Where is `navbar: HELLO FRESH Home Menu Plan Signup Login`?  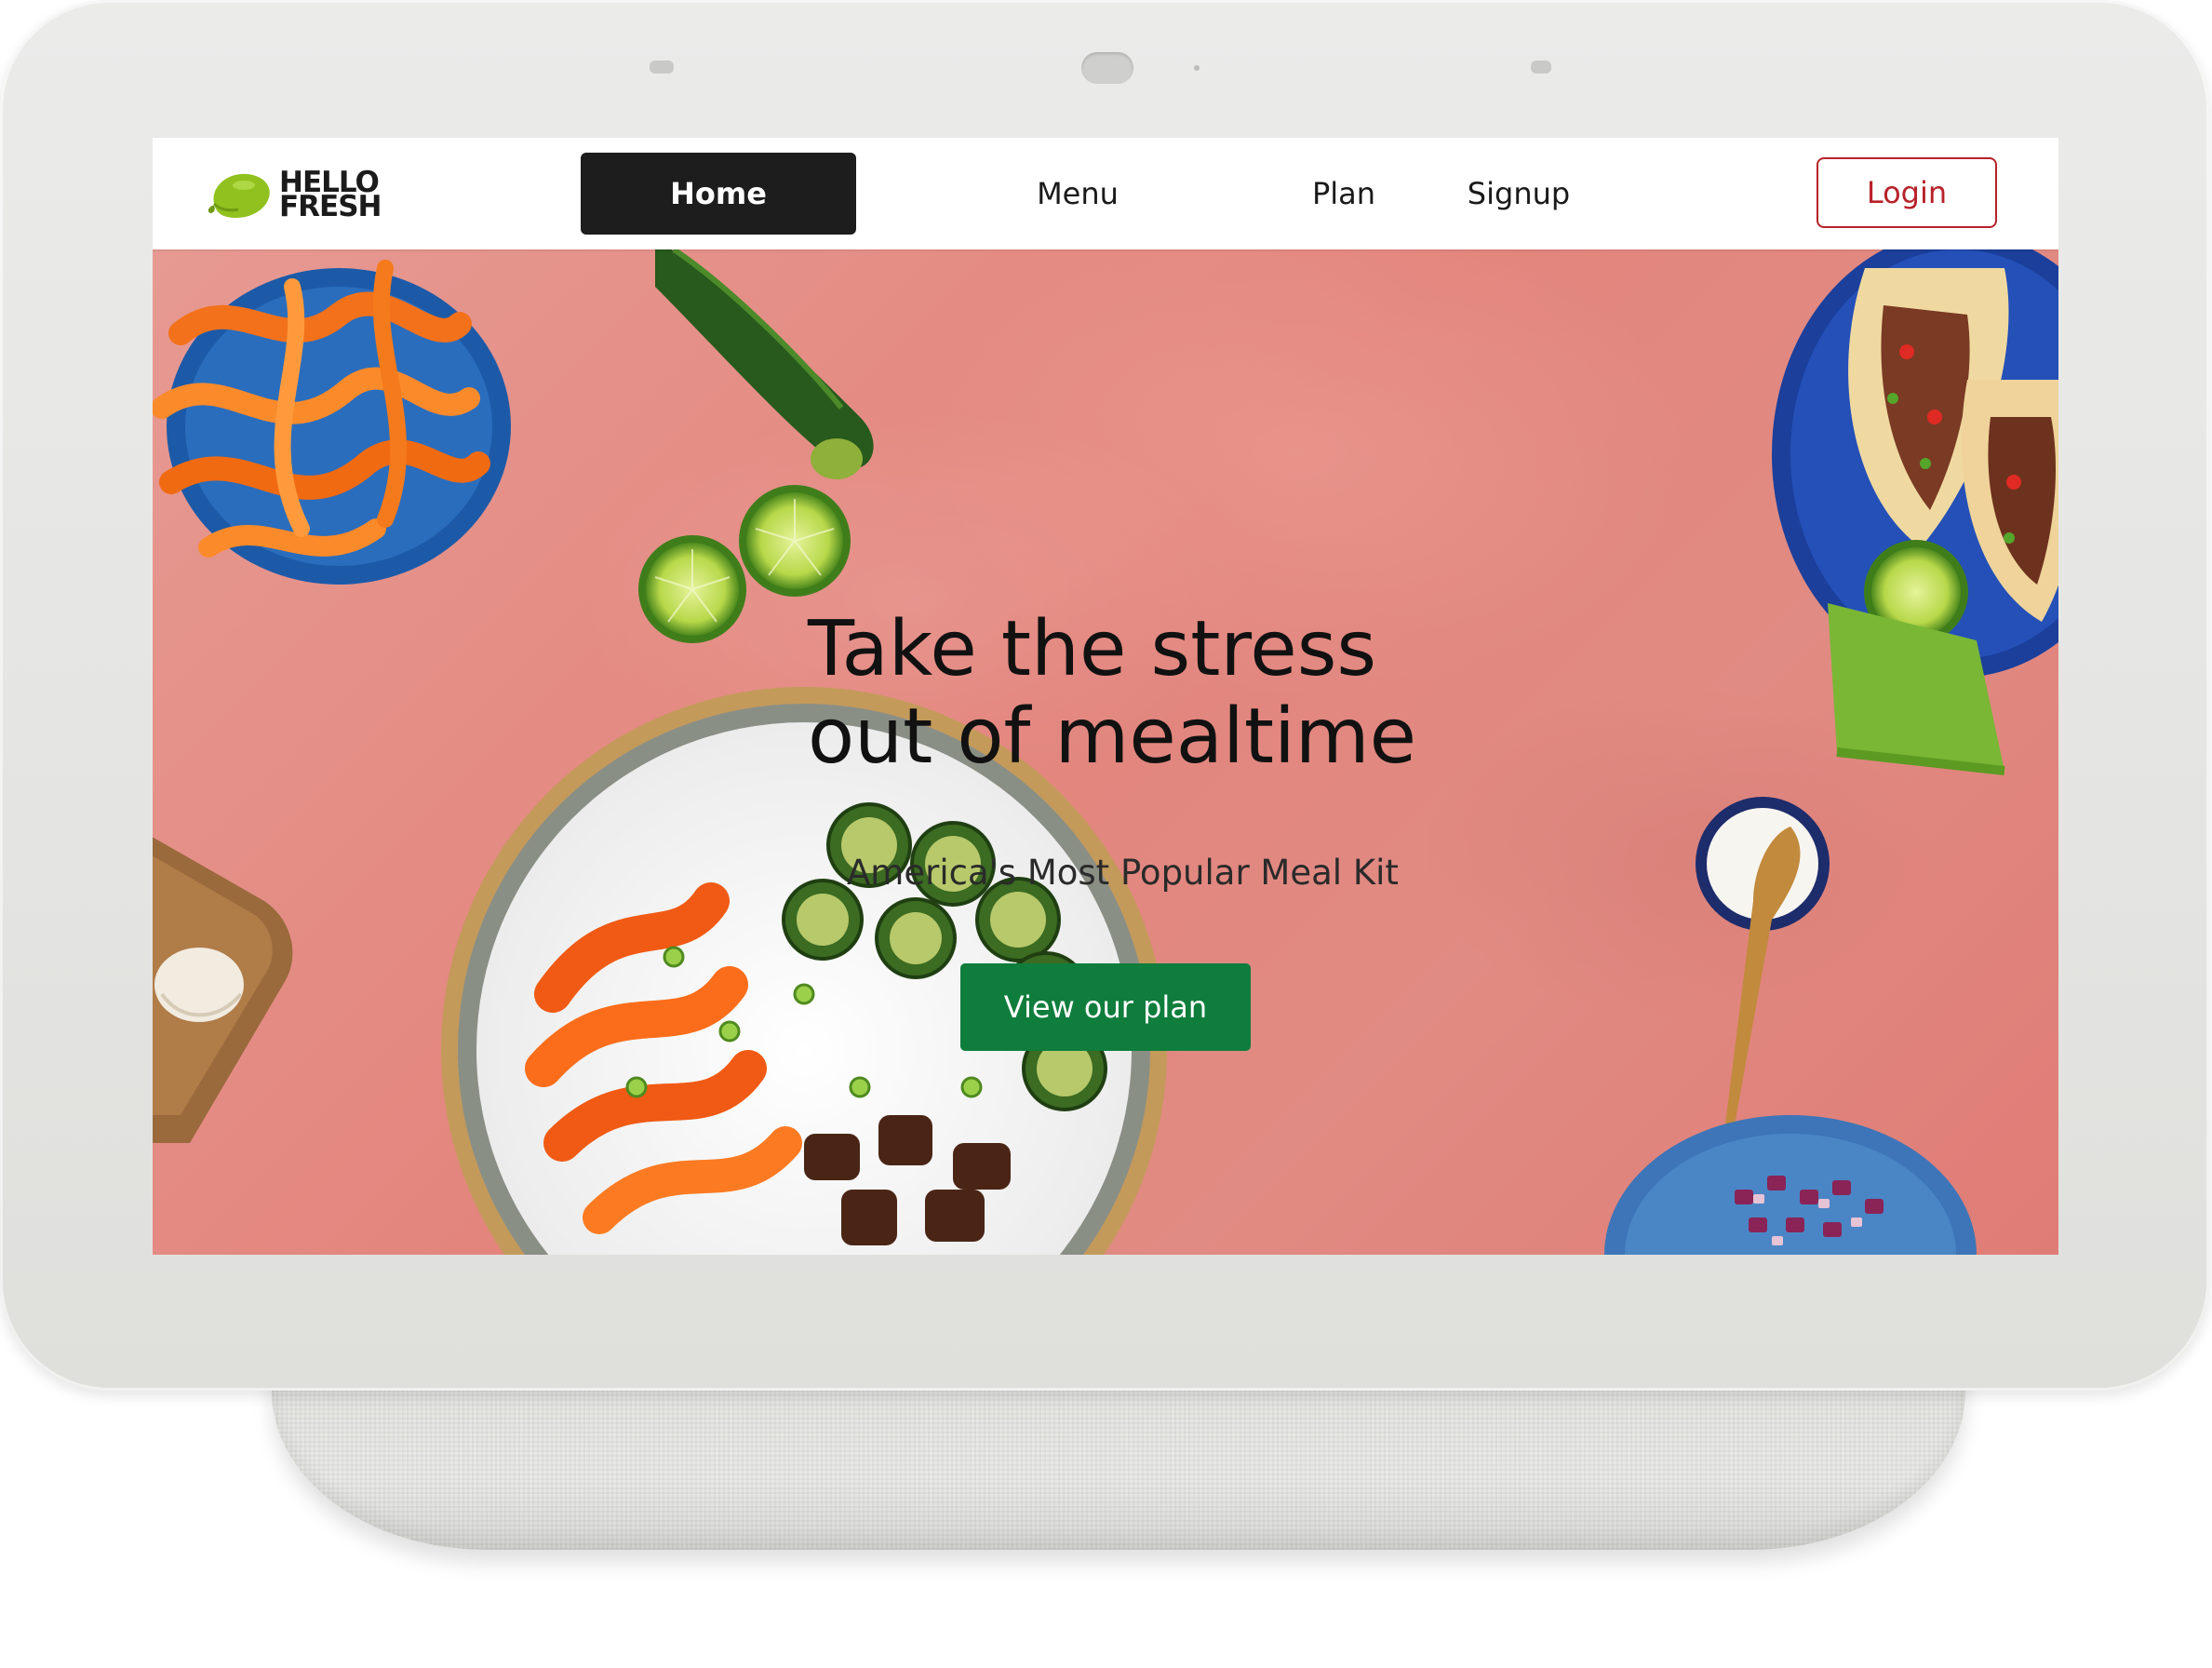 navbar: HELLO FRESH Home Menu Plan Signup Login is located at coordinates (1105, 193).